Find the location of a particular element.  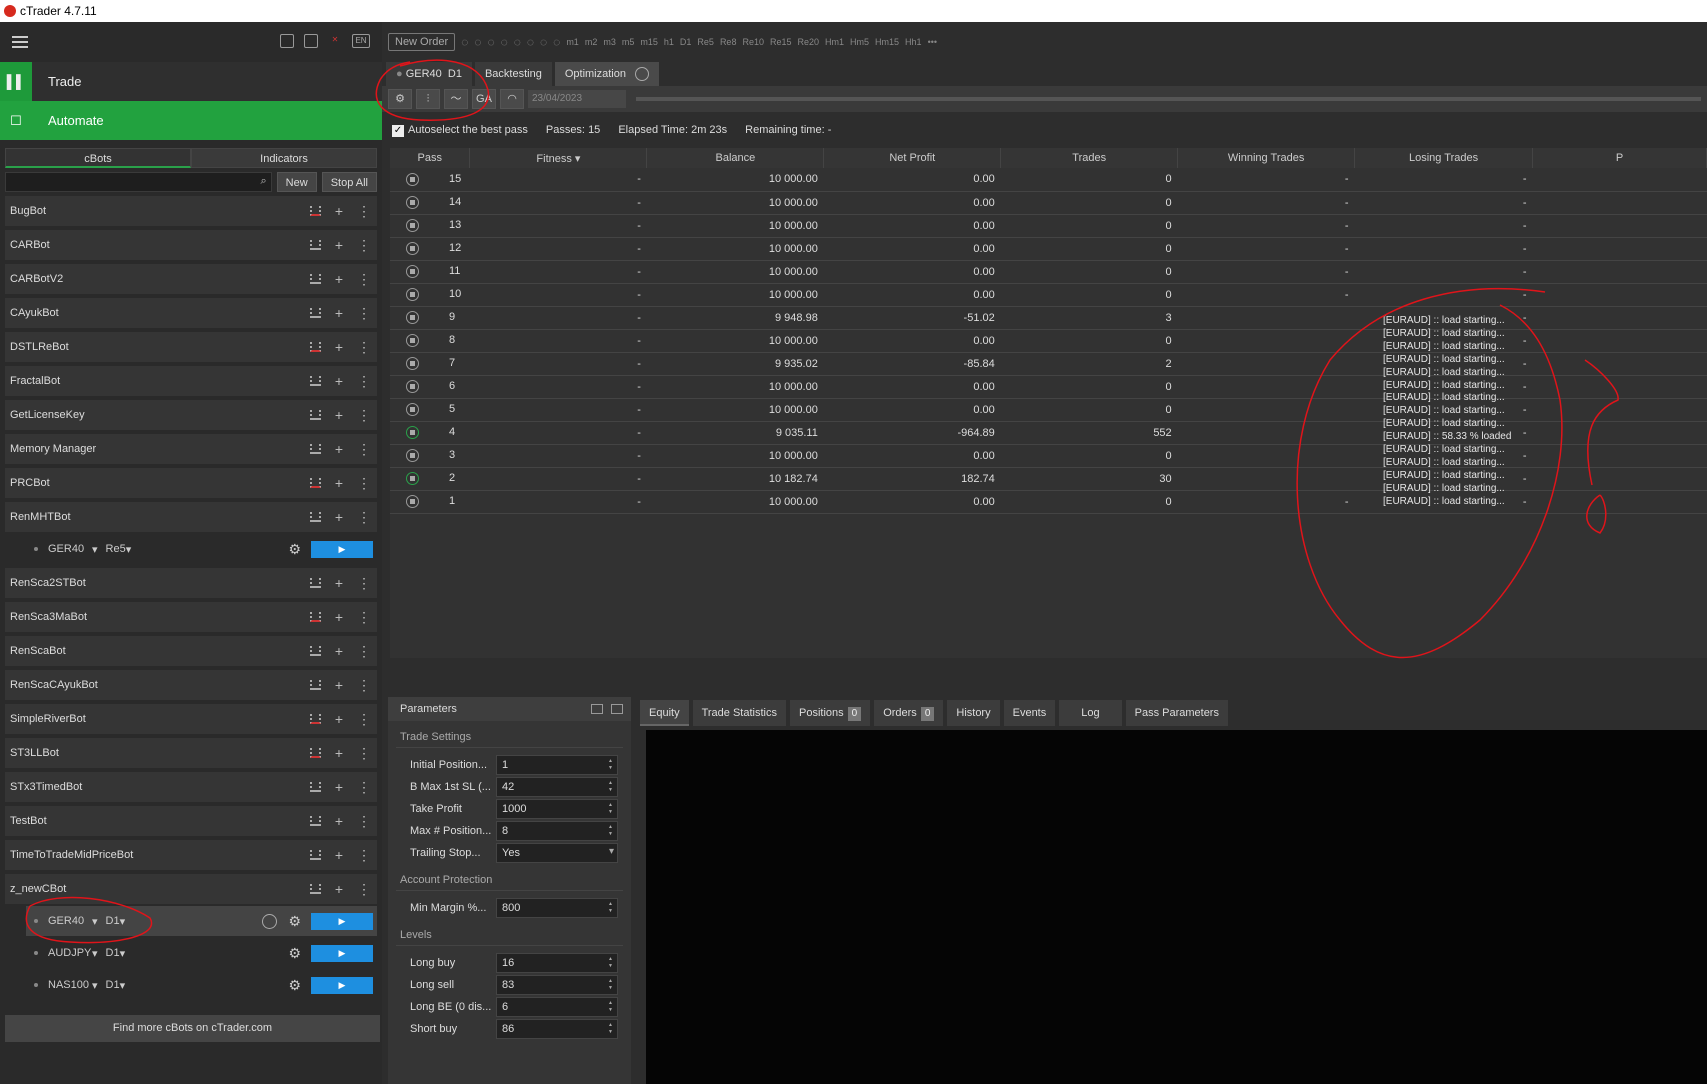

tab-log: Log is located at coordinates (1090, 713).